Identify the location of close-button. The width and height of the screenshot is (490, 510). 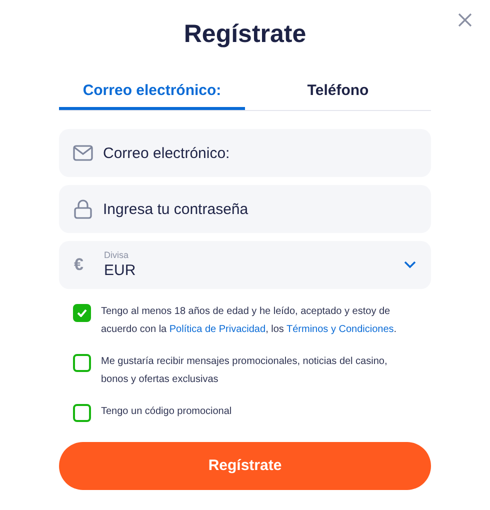
(466, 20).